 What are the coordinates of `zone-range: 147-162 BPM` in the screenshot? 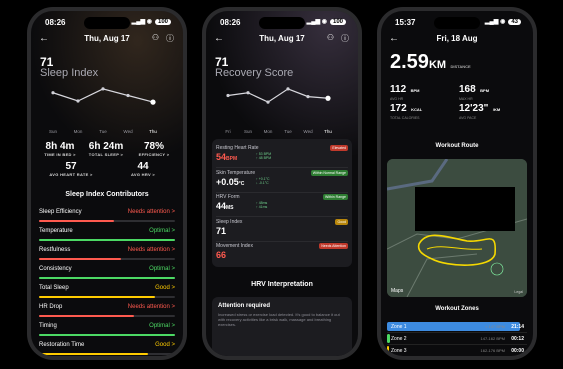 It's located at (492, 338).